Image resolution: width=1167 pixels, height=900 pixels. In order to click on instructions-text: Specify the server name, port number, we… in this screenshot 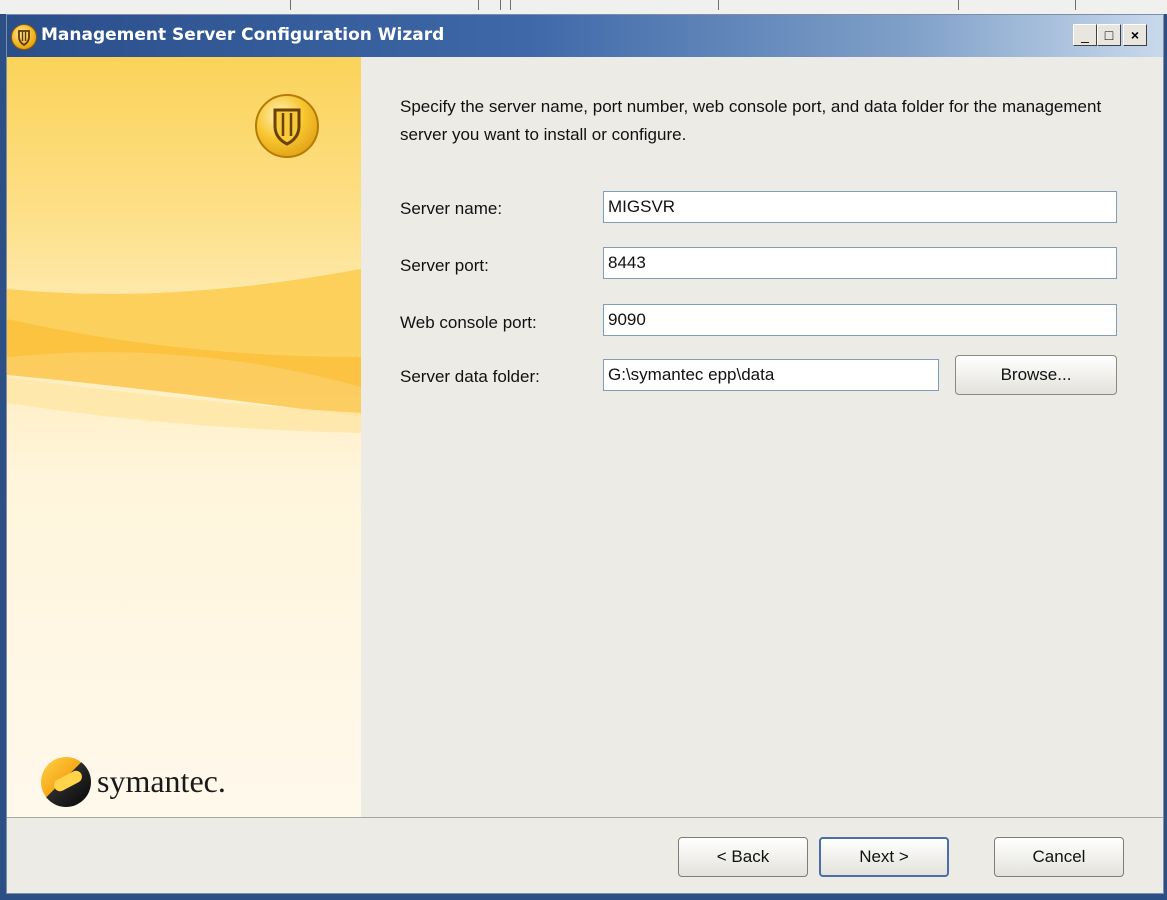, I will do `click(751, 120)`.